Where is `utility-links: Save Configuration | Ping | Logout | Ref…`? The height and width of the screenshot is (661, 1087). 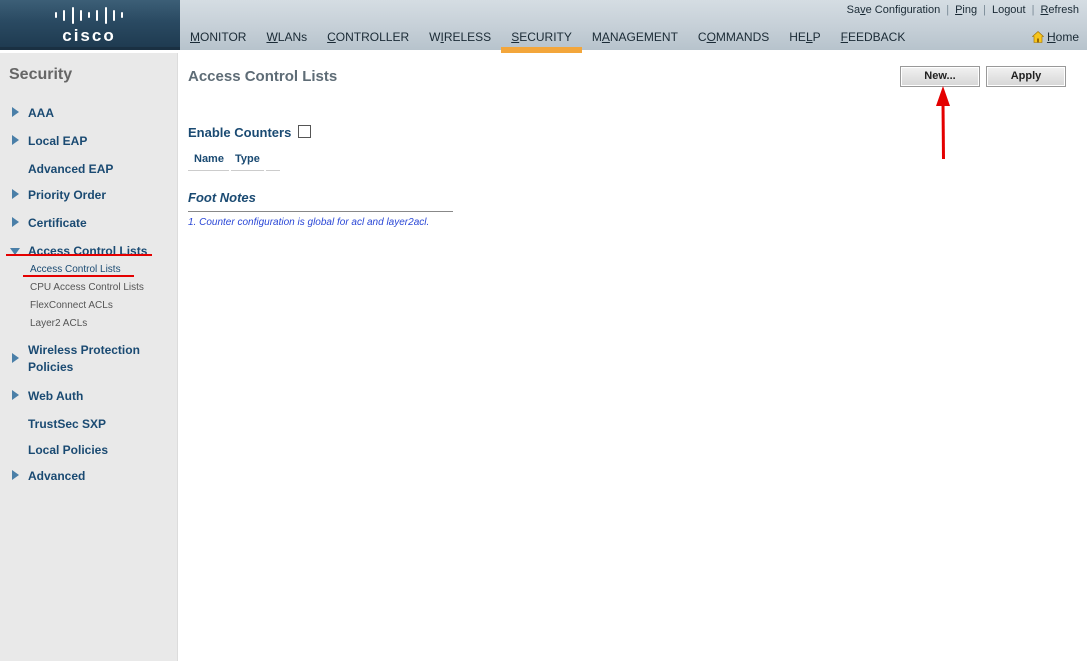 utility-links: Save Configuration | Ping | Logout | Ref… is located at coordinates (963, 10).